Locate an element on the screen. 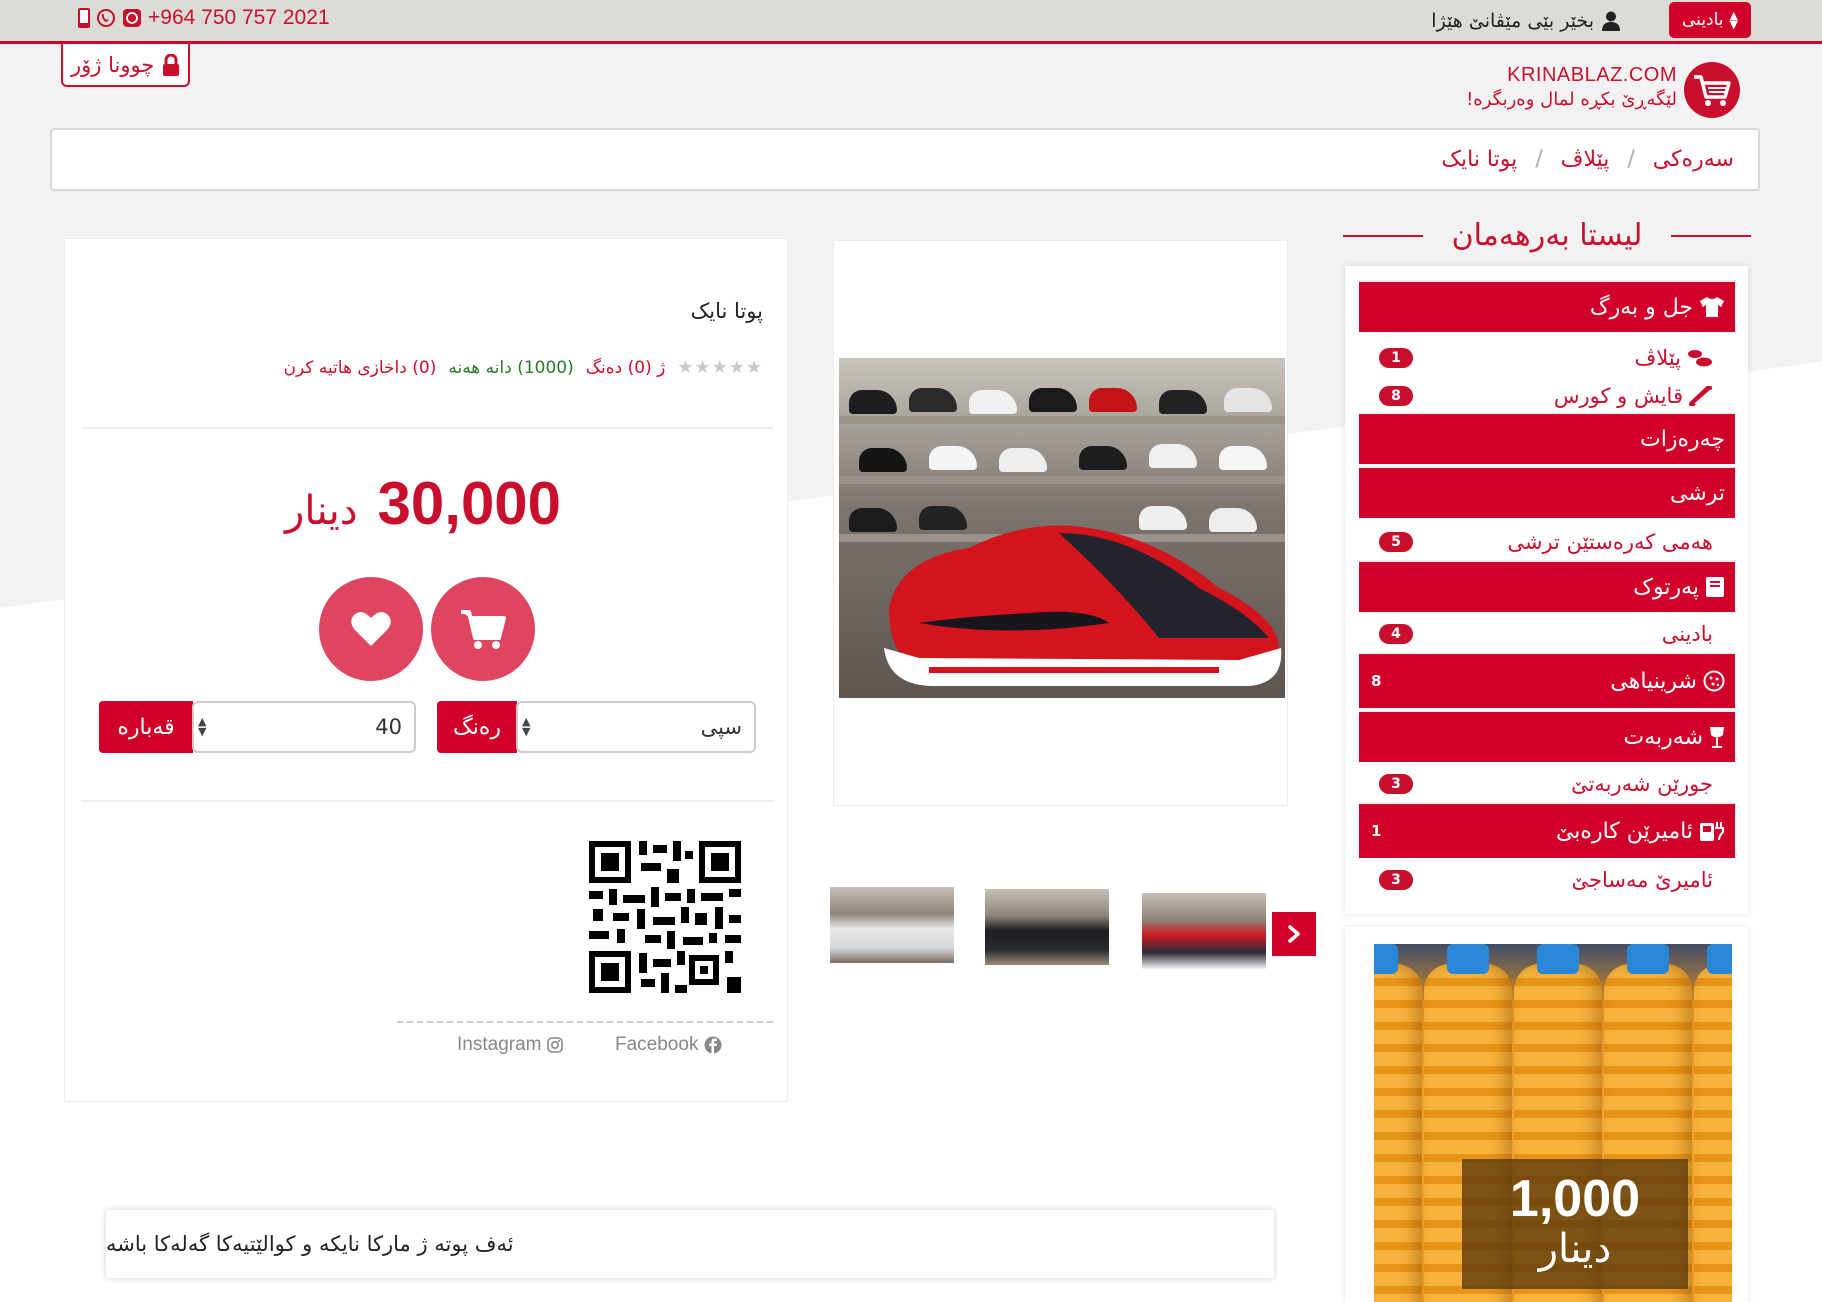 The height and width of the screenshot is (1302, 1822). sidebar-item-nuts: چەرەزات is located at coordinates (1547, 438).